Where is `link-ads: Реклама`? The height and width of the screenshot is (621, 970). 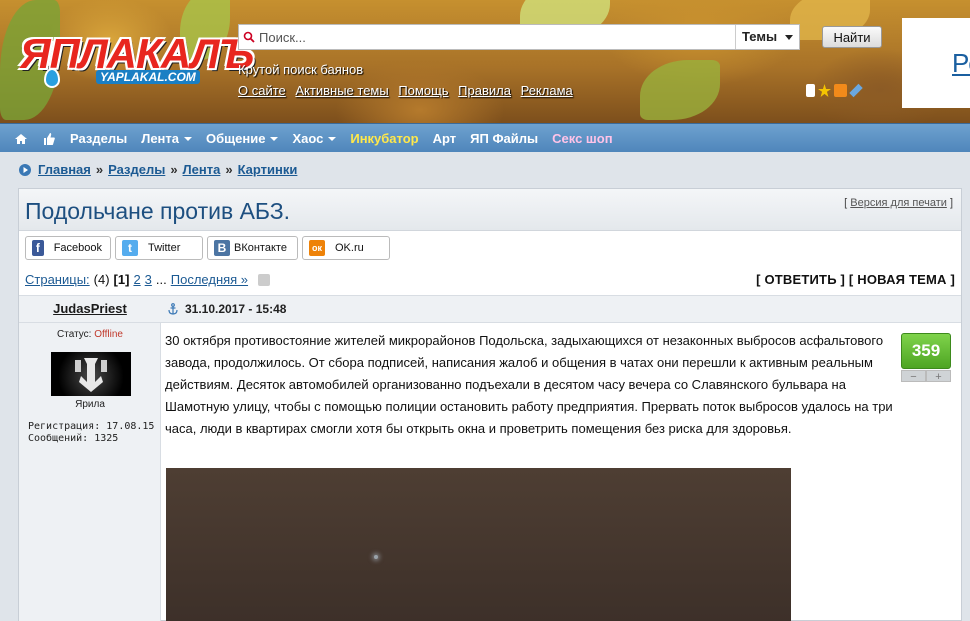 link-ads: Реклама is located at coordinates (547, 90).